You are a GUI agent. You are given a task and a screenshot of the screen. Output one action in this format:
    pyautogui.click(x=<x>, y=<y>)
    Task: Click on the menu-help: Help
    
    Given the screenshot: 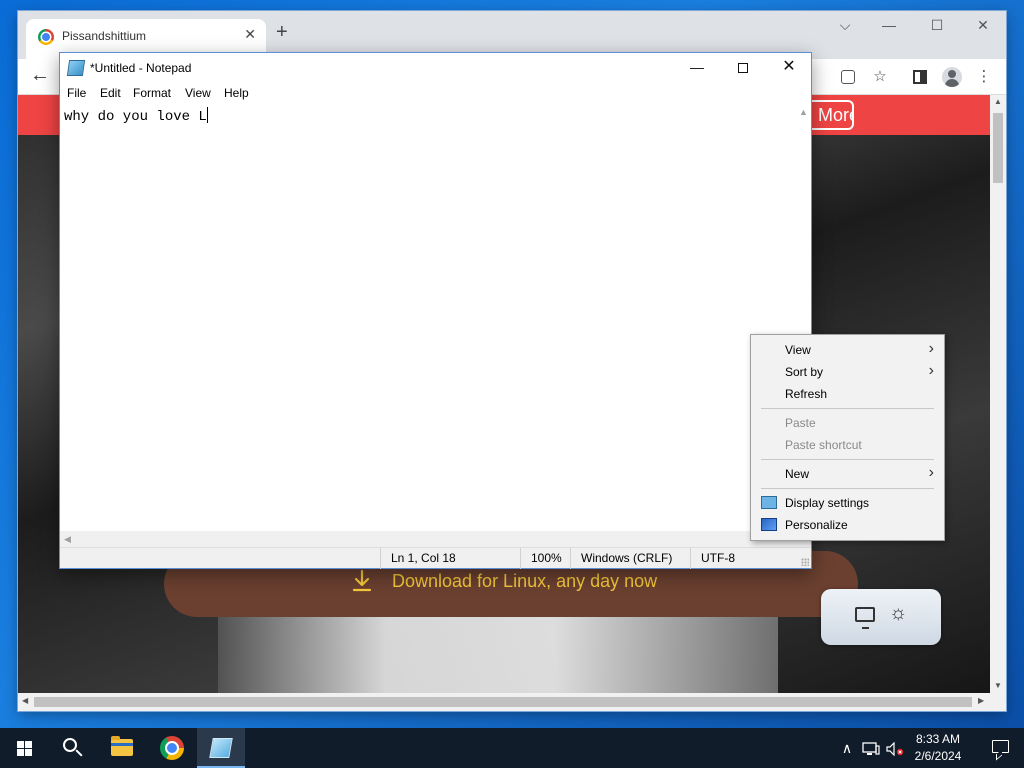 What is the action you would take?
    pyautogui.click(x=236, y=93)
    